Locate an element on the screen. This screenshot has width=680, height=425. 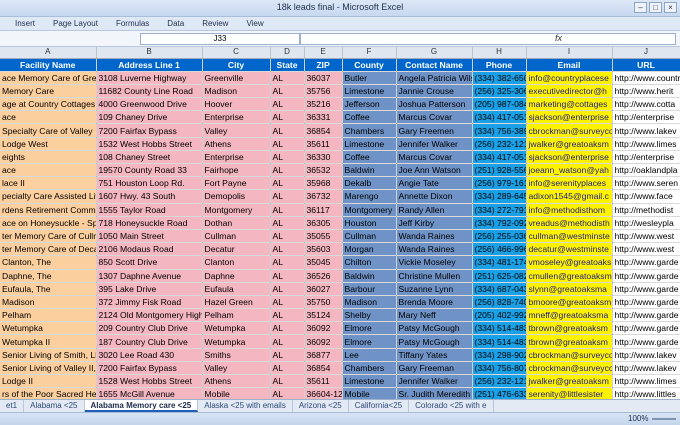
table-cell: Gary Freeman is located at coordinates (434, 368).